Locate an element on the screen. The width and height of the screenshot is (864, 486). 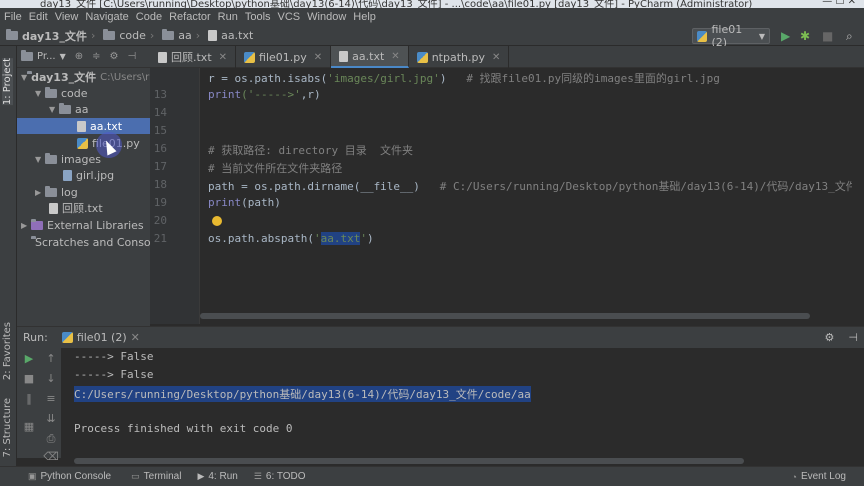
tab-structure: 7: Structure is located at coordinates (7, 427).